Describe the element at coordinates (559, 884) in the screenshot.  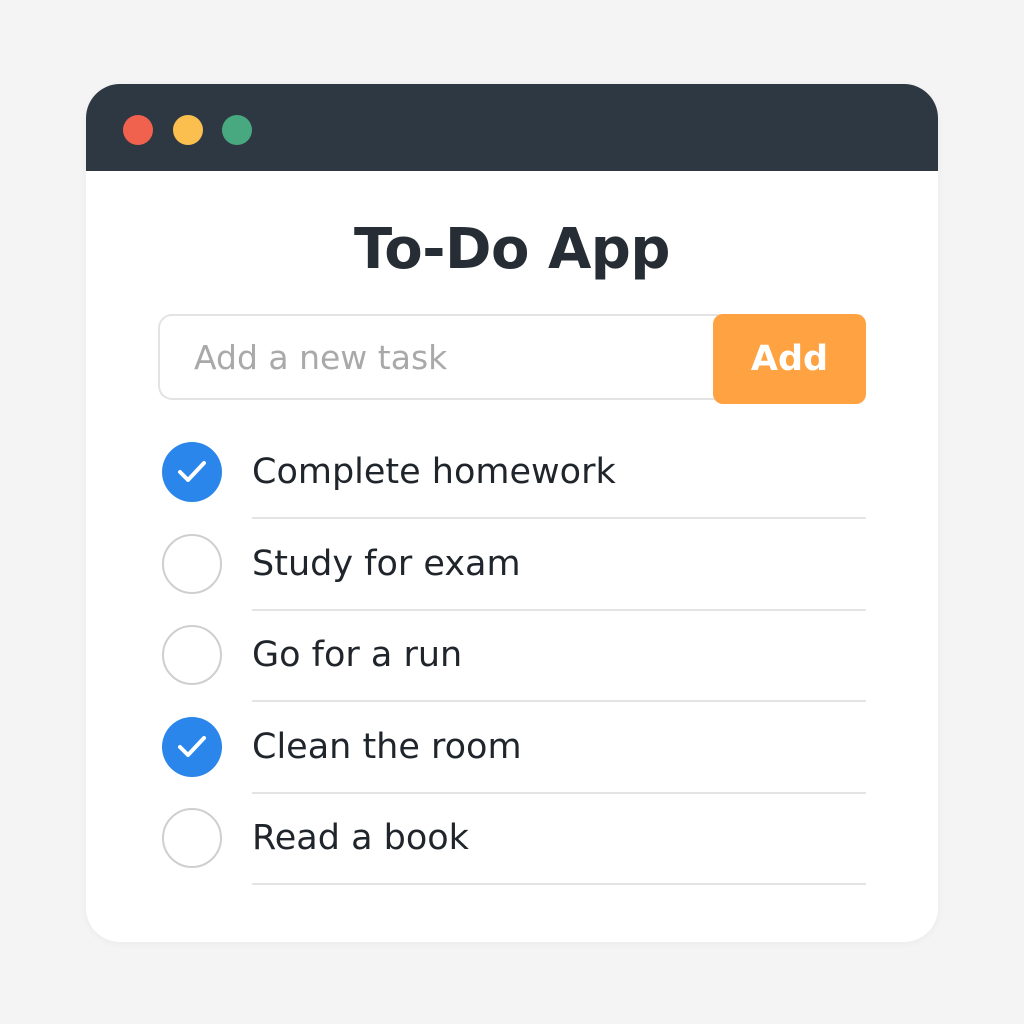
I see `task-divider` at that location.